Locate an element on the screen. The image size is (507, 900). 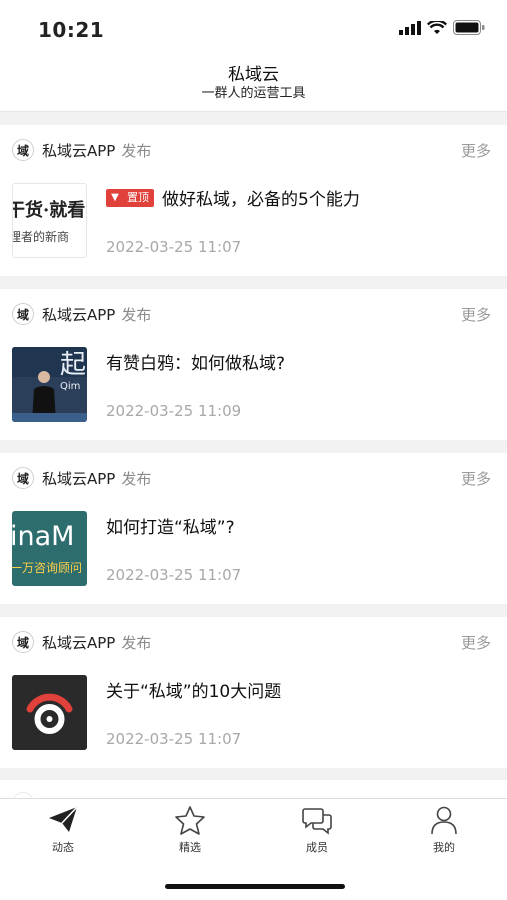
page-subtitle: 一群人的运营工具 is located at coordinates (253, 93).